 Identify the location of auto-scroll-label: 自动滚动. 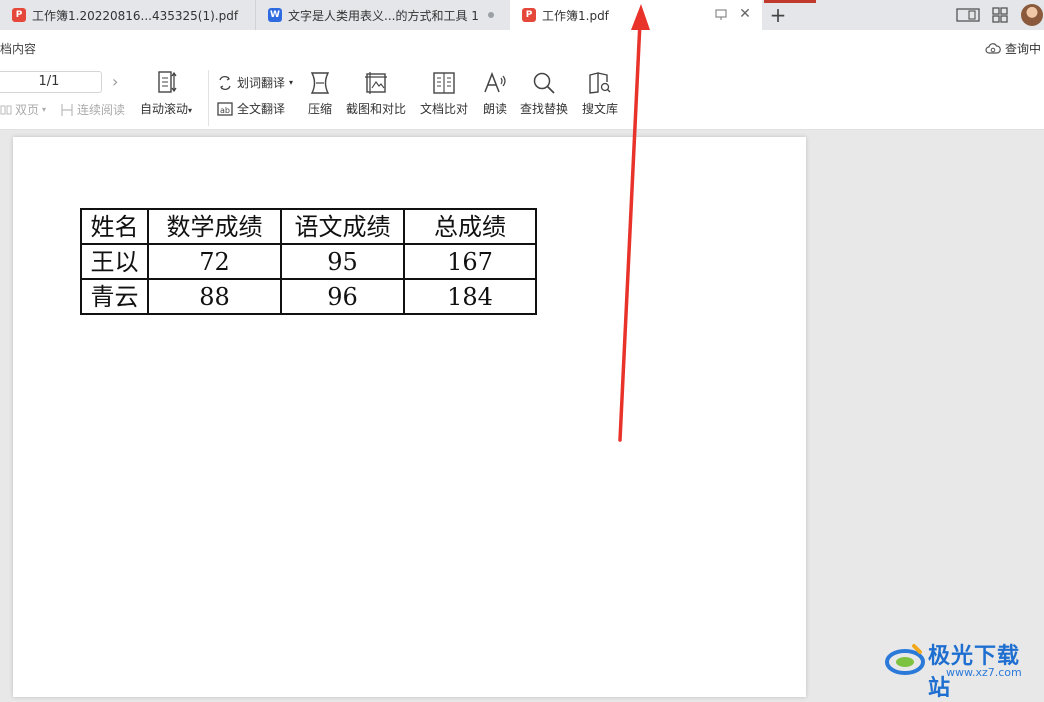
(164, 109).